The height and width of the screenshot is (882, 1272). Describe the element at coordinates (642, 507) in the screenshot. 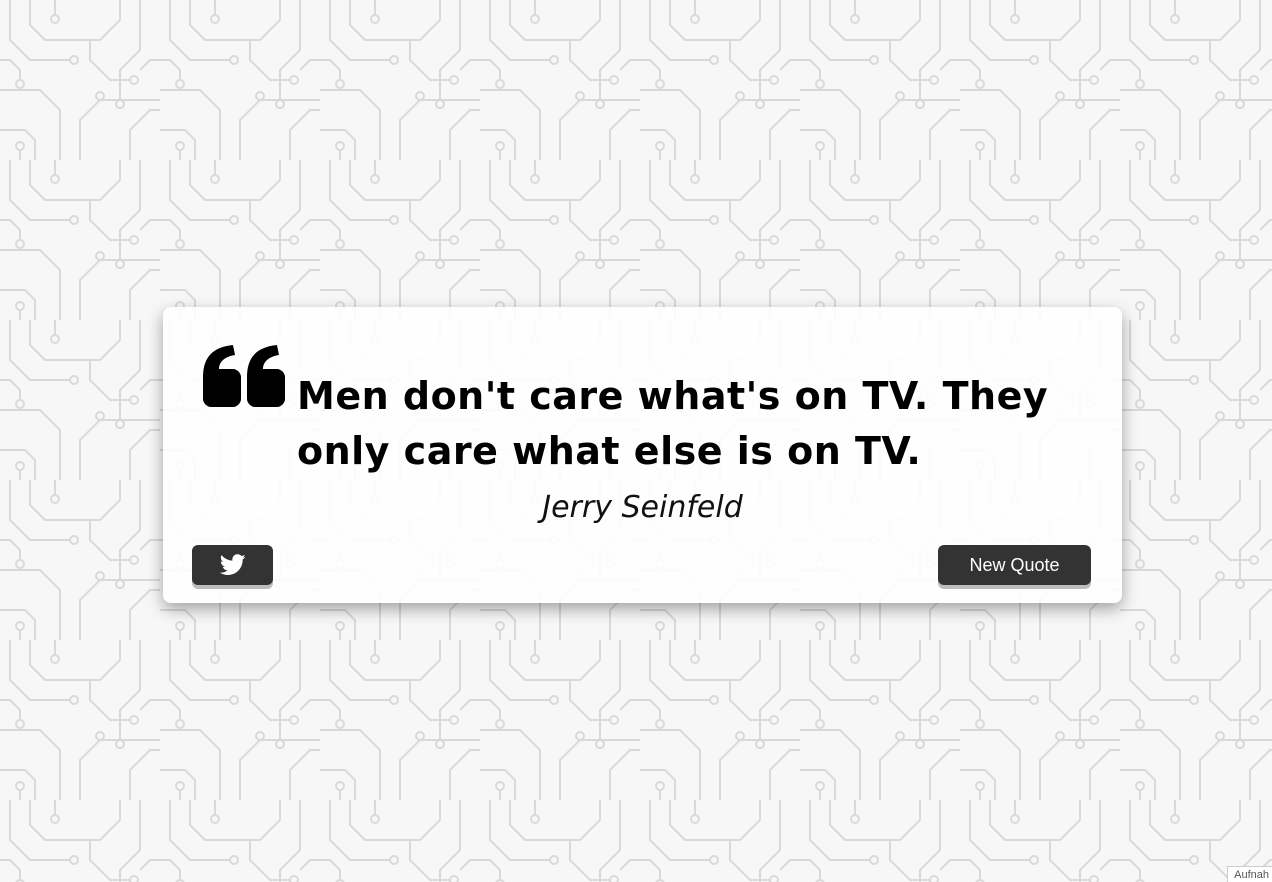

I see `quote-author: Jerry Seinfeld` at that location.